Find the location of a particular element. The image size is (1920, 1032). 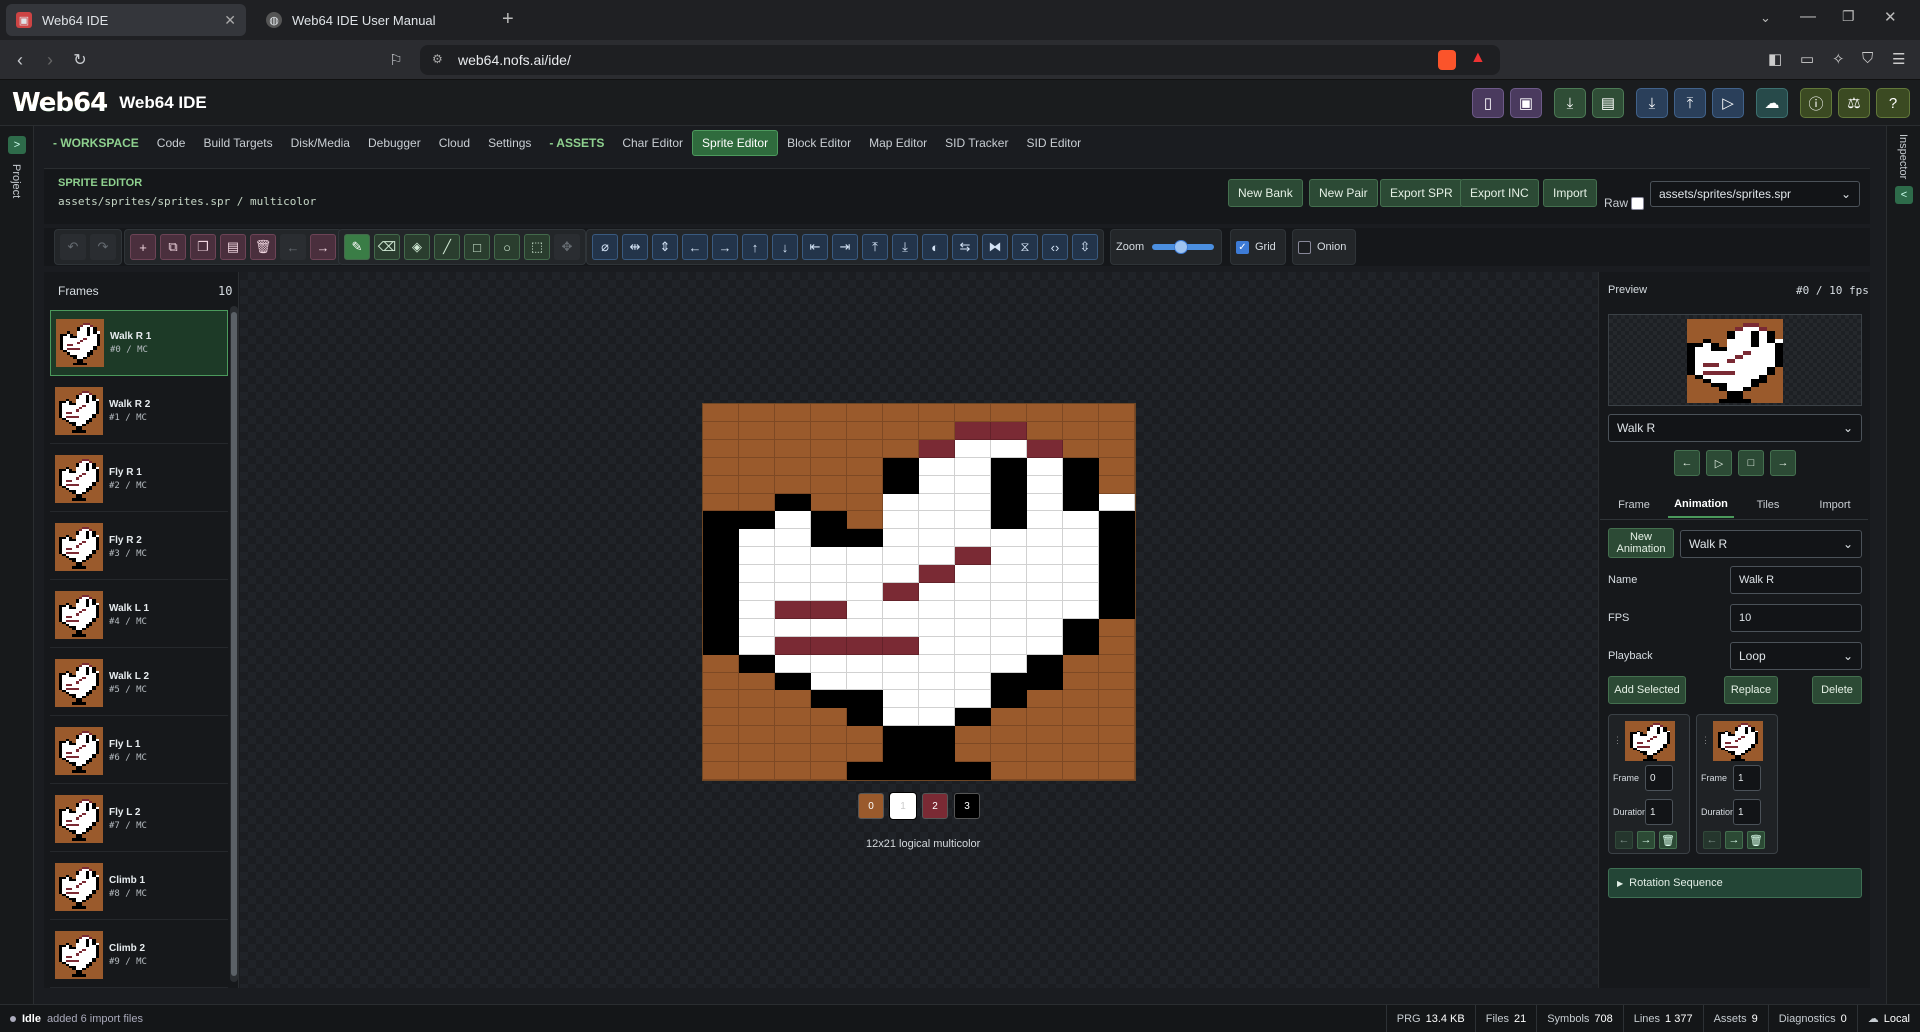

mirror-horizontal-icon: ⧓ is located at coordinates (995, 247).